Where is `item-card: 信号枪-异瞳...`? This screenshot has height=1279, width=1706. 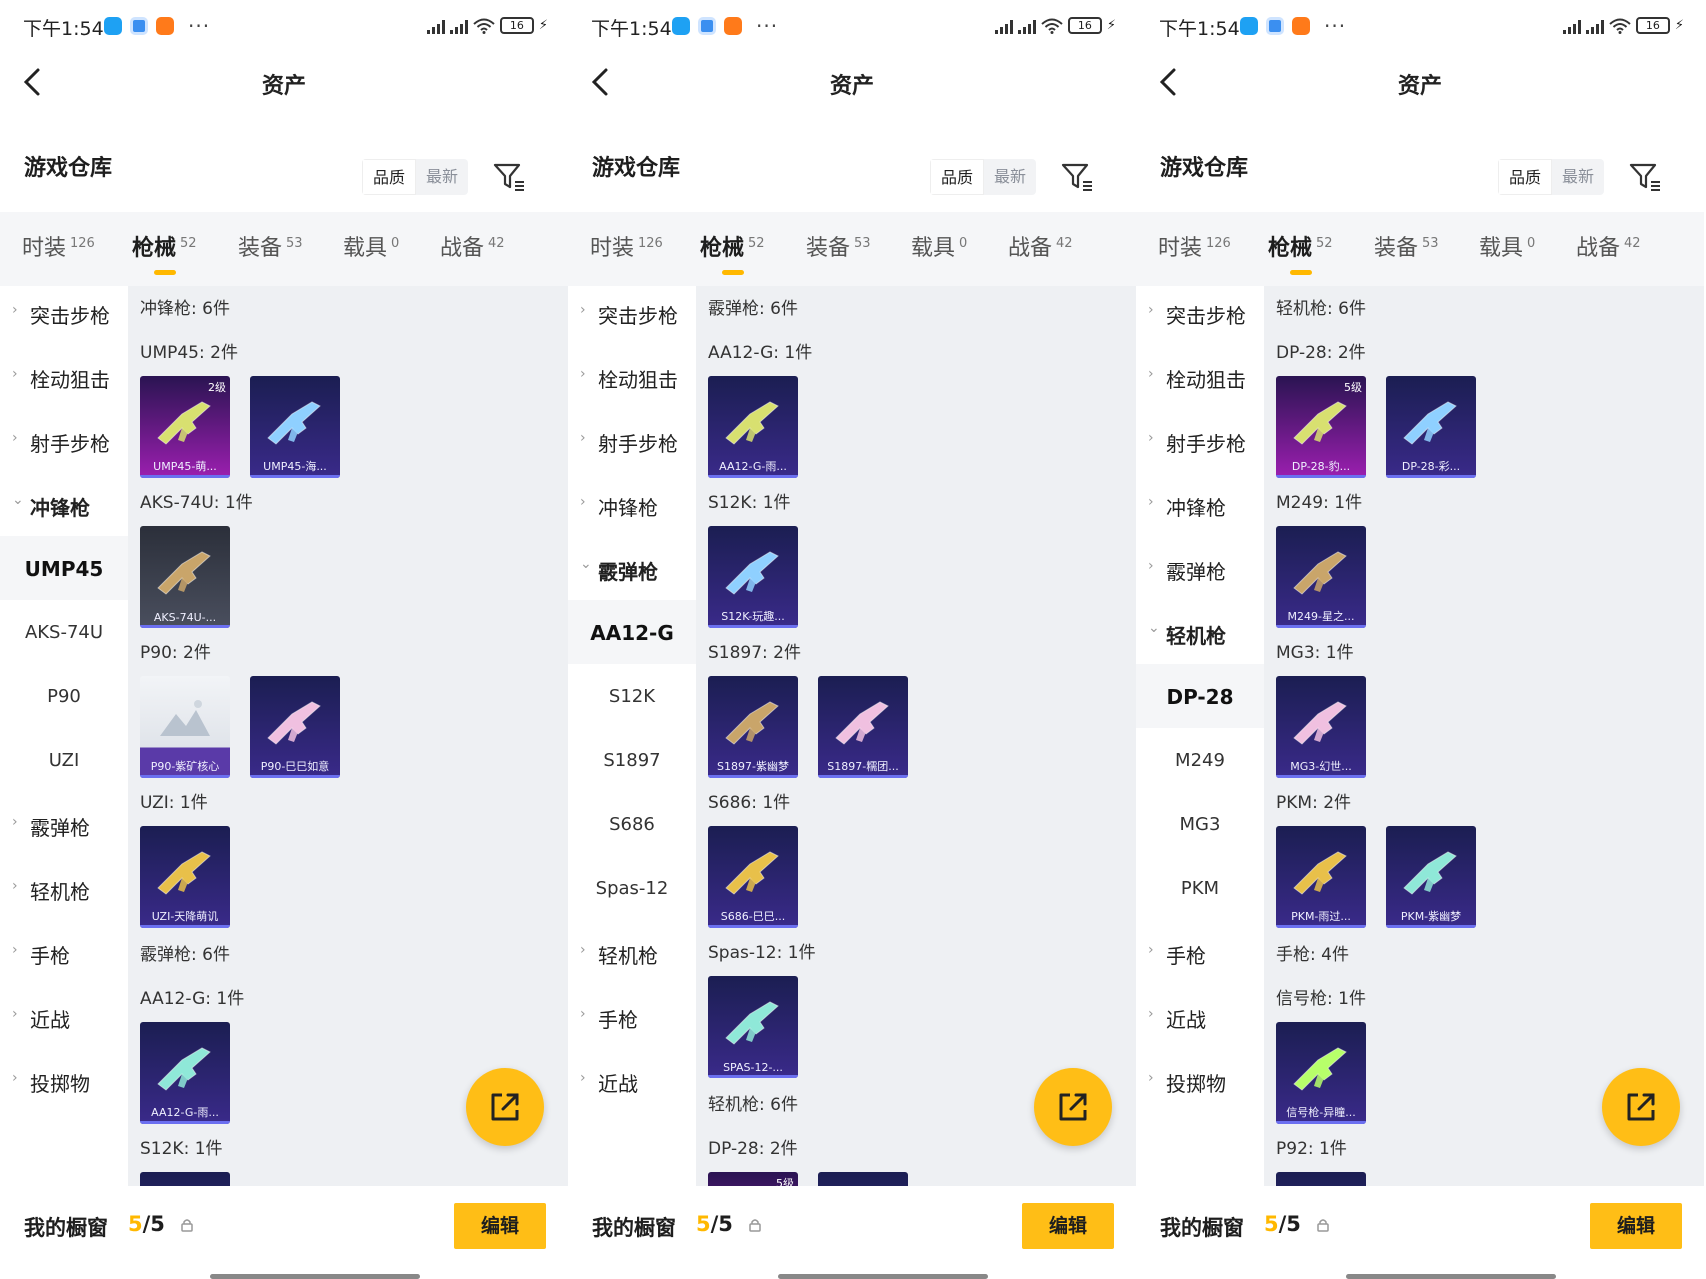
item-card: 信号枪-异瞳... is located at coordinates (1321, 1073).